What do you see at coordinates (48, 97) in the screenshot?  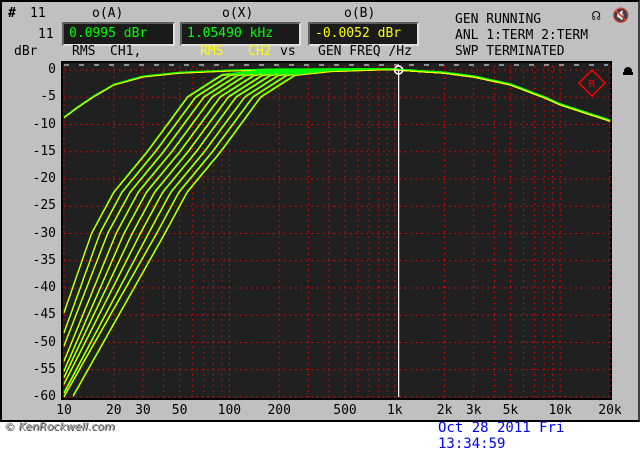 I see `y-tick-label: -5` at bounding box center [48, 97].